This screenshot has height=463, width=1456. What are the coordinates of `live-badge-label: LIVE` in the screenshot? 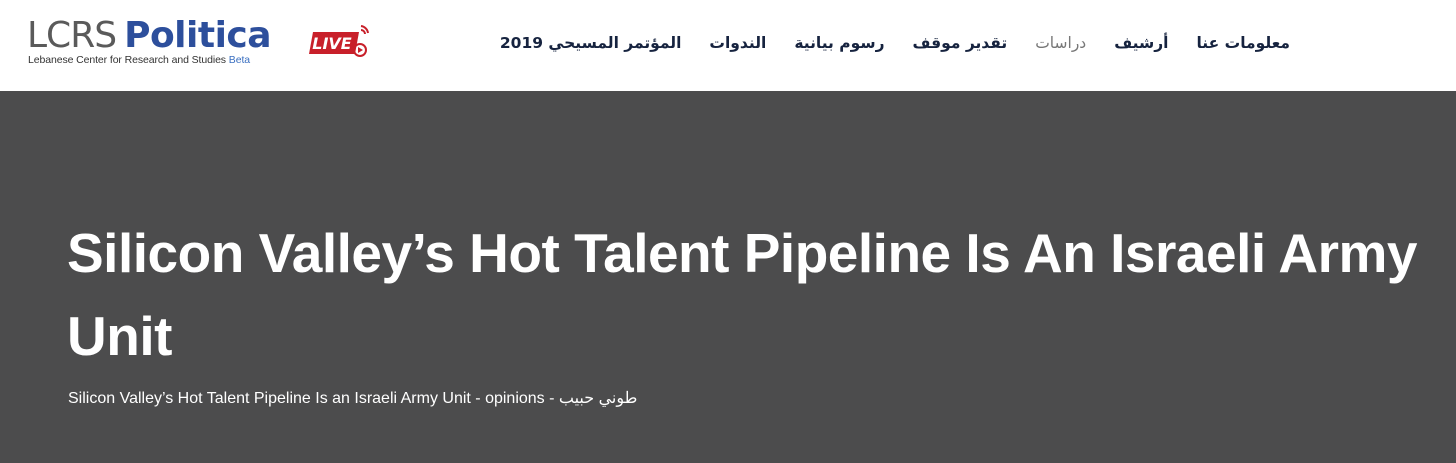 It's located at (332, 43).